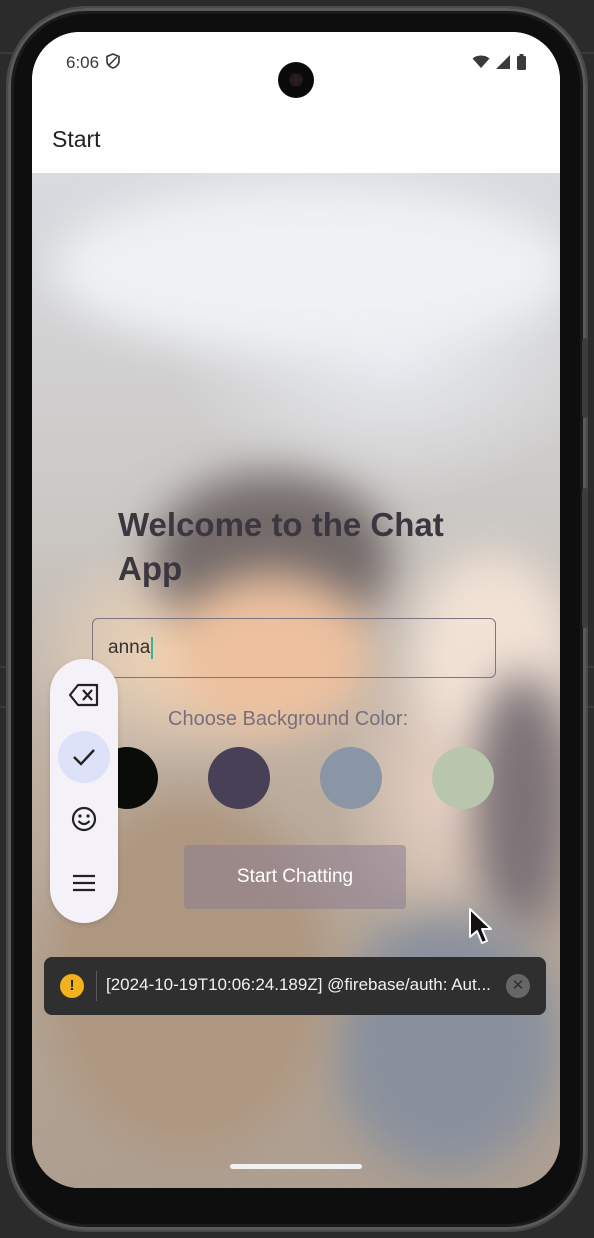 This screenshot has height=1238, width=594. What do you see at coordinates (288, 719) in the screenshot?
I see `choose-color-label: Choose Background Color:` at bounding box center [288, 719].